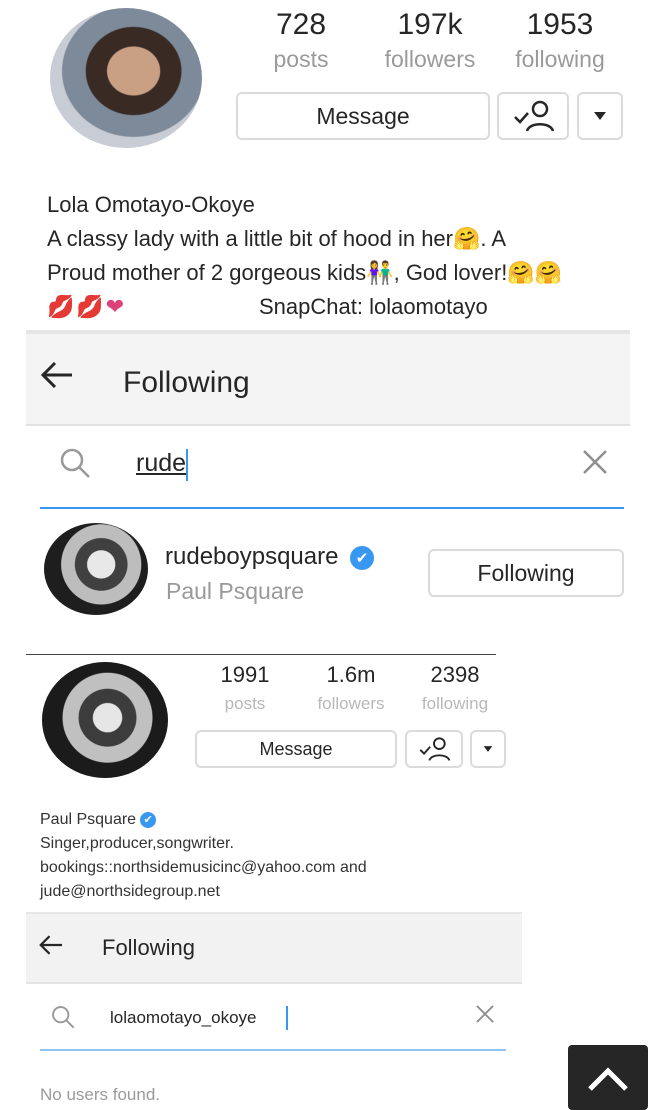 This screenshot has height=1110, width=660. I want to click on search-input: lolaomotayo_okoye, so click(183, 1018).